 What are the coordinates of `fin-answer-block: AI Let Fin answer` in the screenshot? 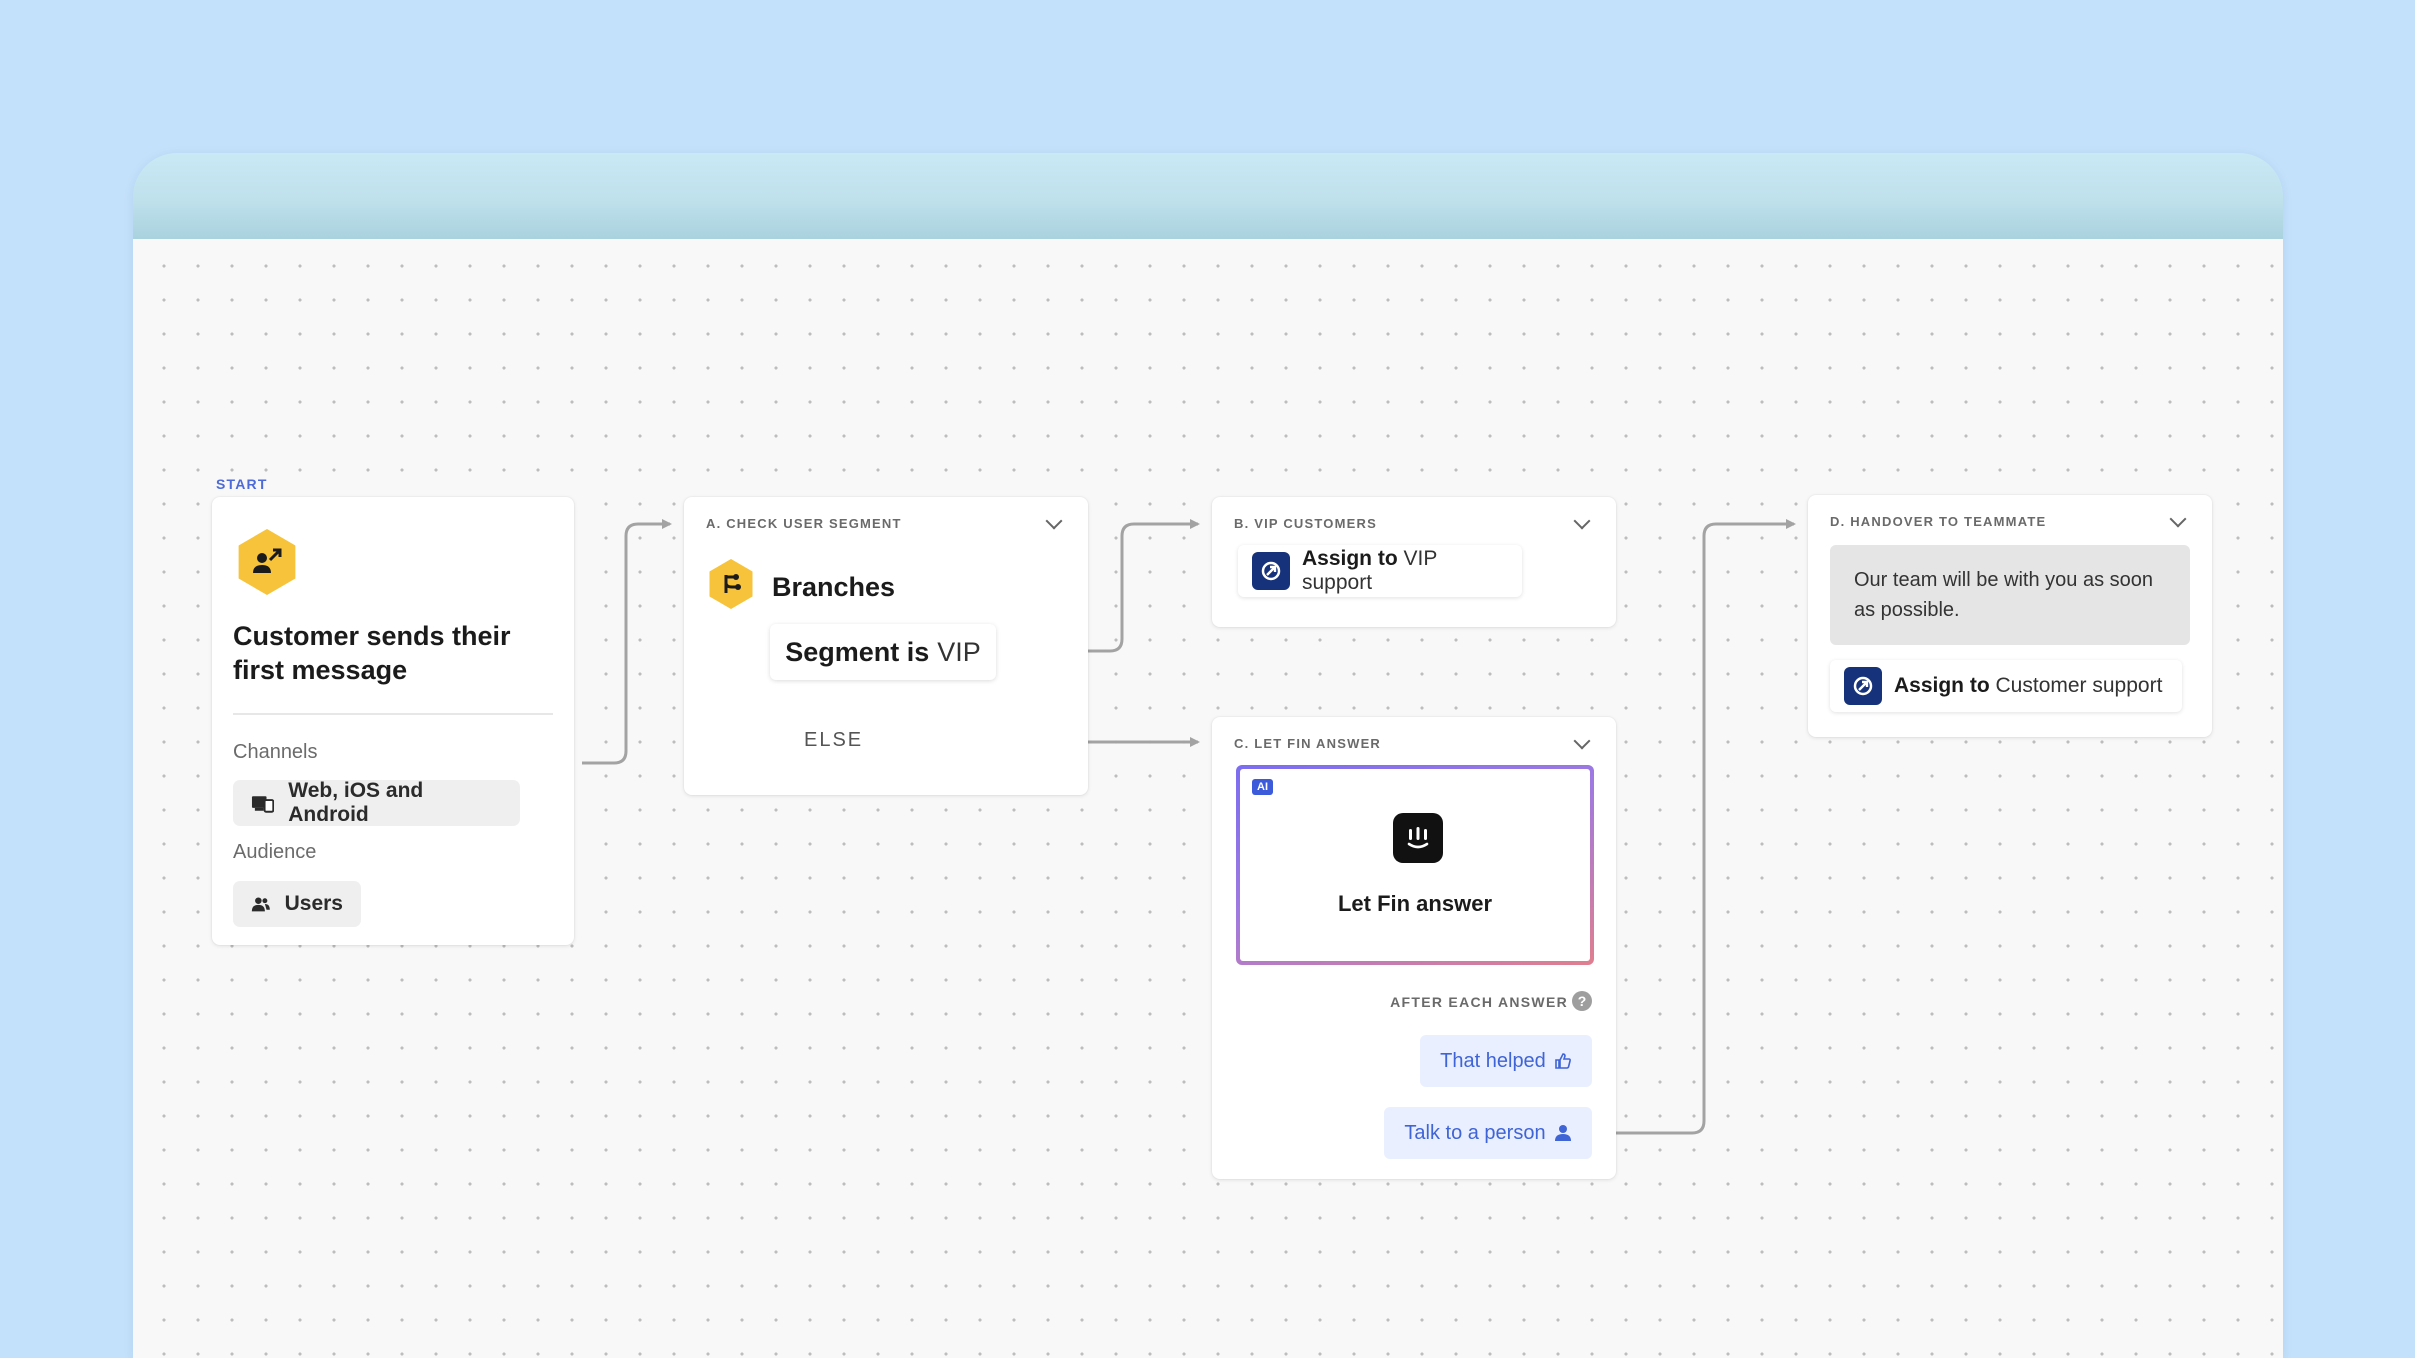 It's located at (1415, 865).